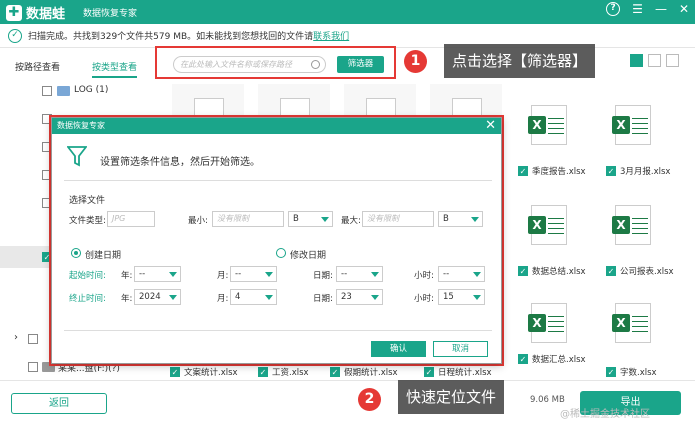 The height and width of the screenshot is (426, 695). I want to click on file-name: 字数.xlsx, so click(638, 373).